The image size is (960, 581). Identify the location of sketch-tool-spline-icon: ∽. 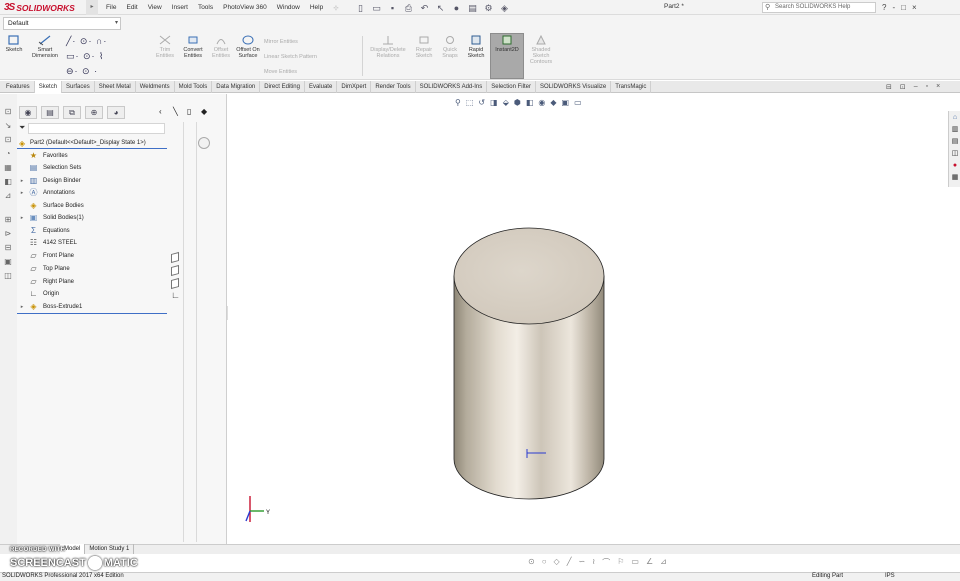
(582, 562).